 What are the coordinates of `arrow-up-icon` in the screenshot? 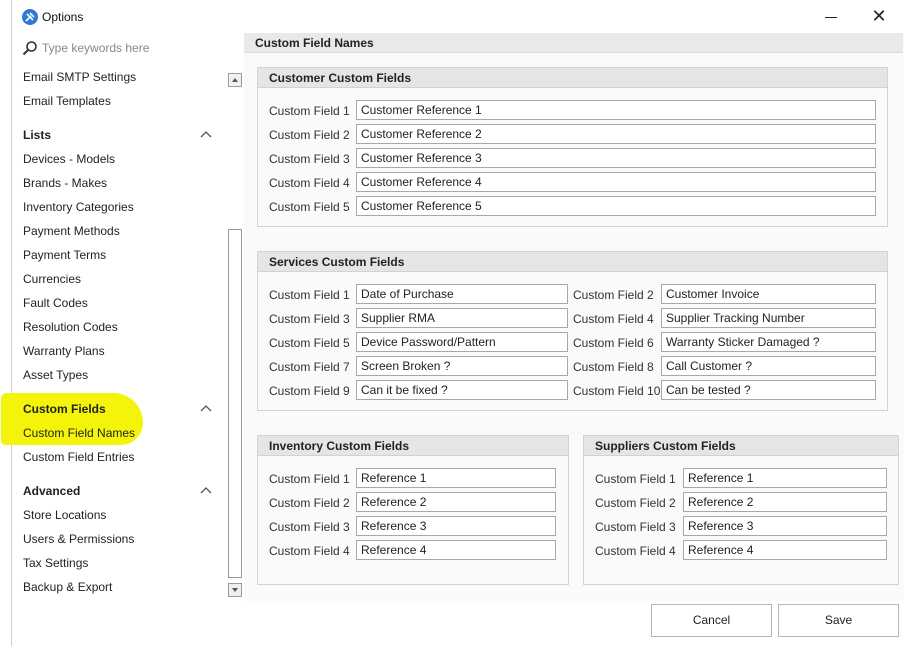 It's located at (235, 80).